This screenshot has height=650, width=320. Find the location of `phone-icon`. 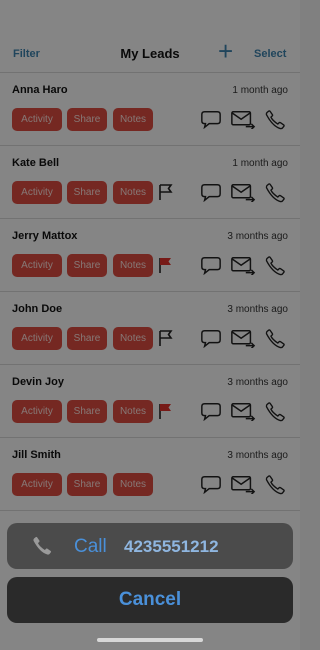

phone-icon is located at coordinates (42, 545).